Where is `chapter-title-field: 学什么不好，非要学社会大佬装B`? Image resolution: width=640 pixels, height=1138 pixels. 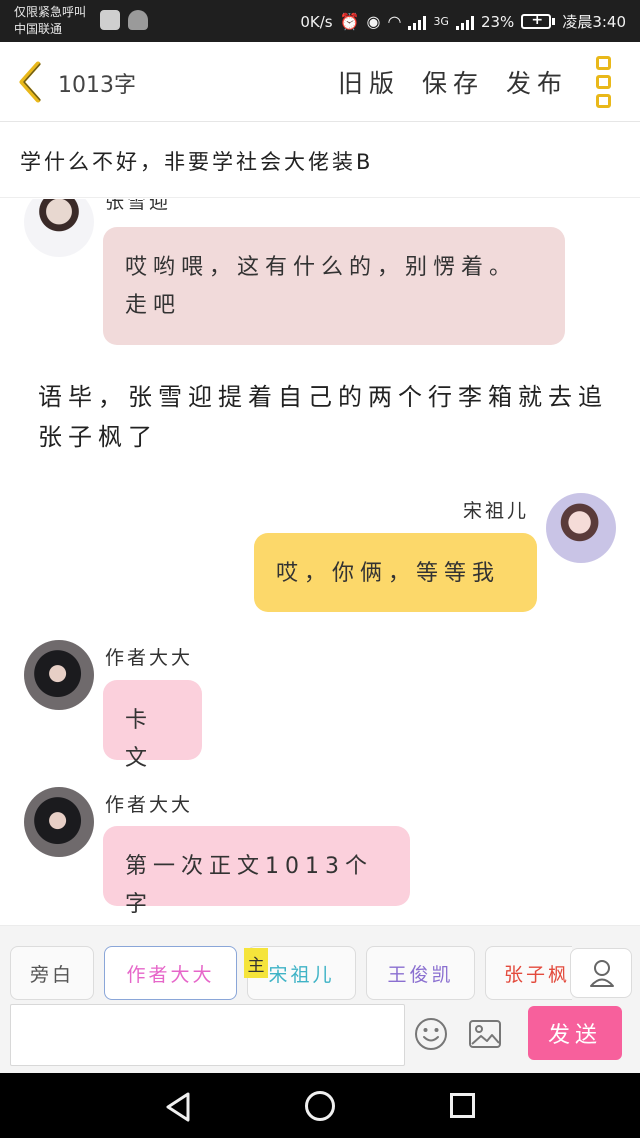
chapter-title-field: 学什么不好，非要学社会大佬装B is located at coordinates (320, 160).